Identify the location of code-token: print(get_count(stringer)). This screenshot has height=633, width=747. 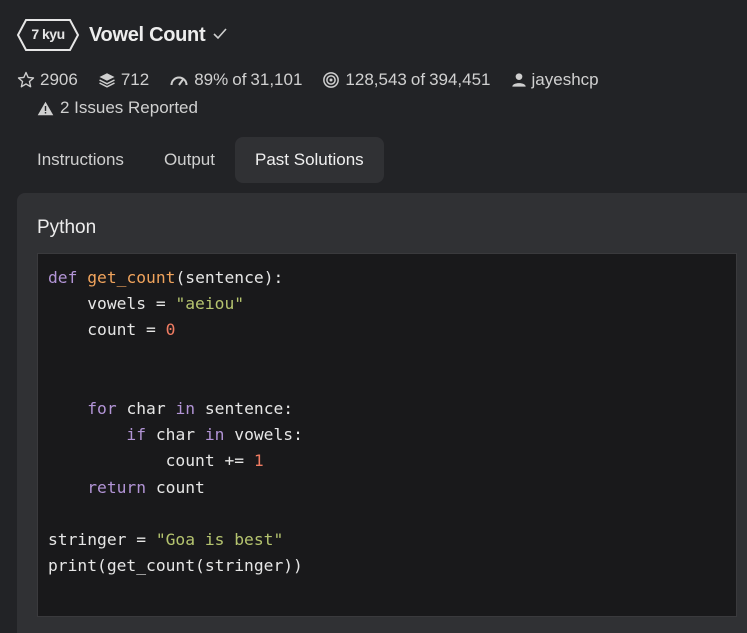
(175, 566).